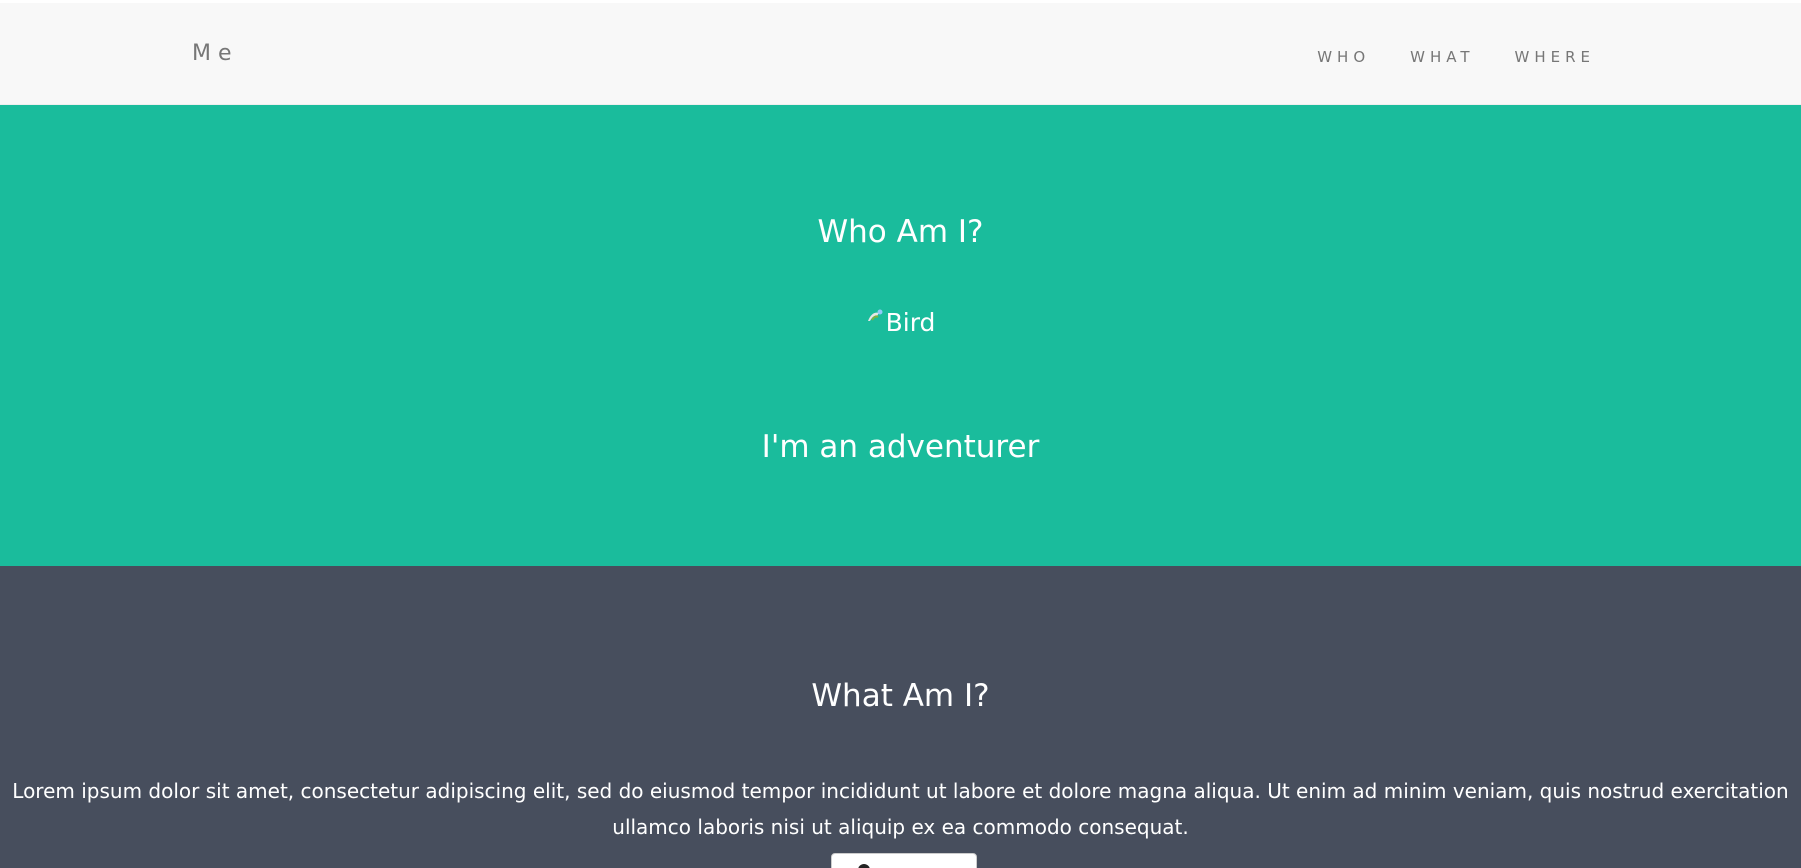 The height and width of the screenshot is (868, 1801). What do you see at coordinates (864, 866) in the screenshot?
I see `circle-icon` at bounding box center [864, 866].